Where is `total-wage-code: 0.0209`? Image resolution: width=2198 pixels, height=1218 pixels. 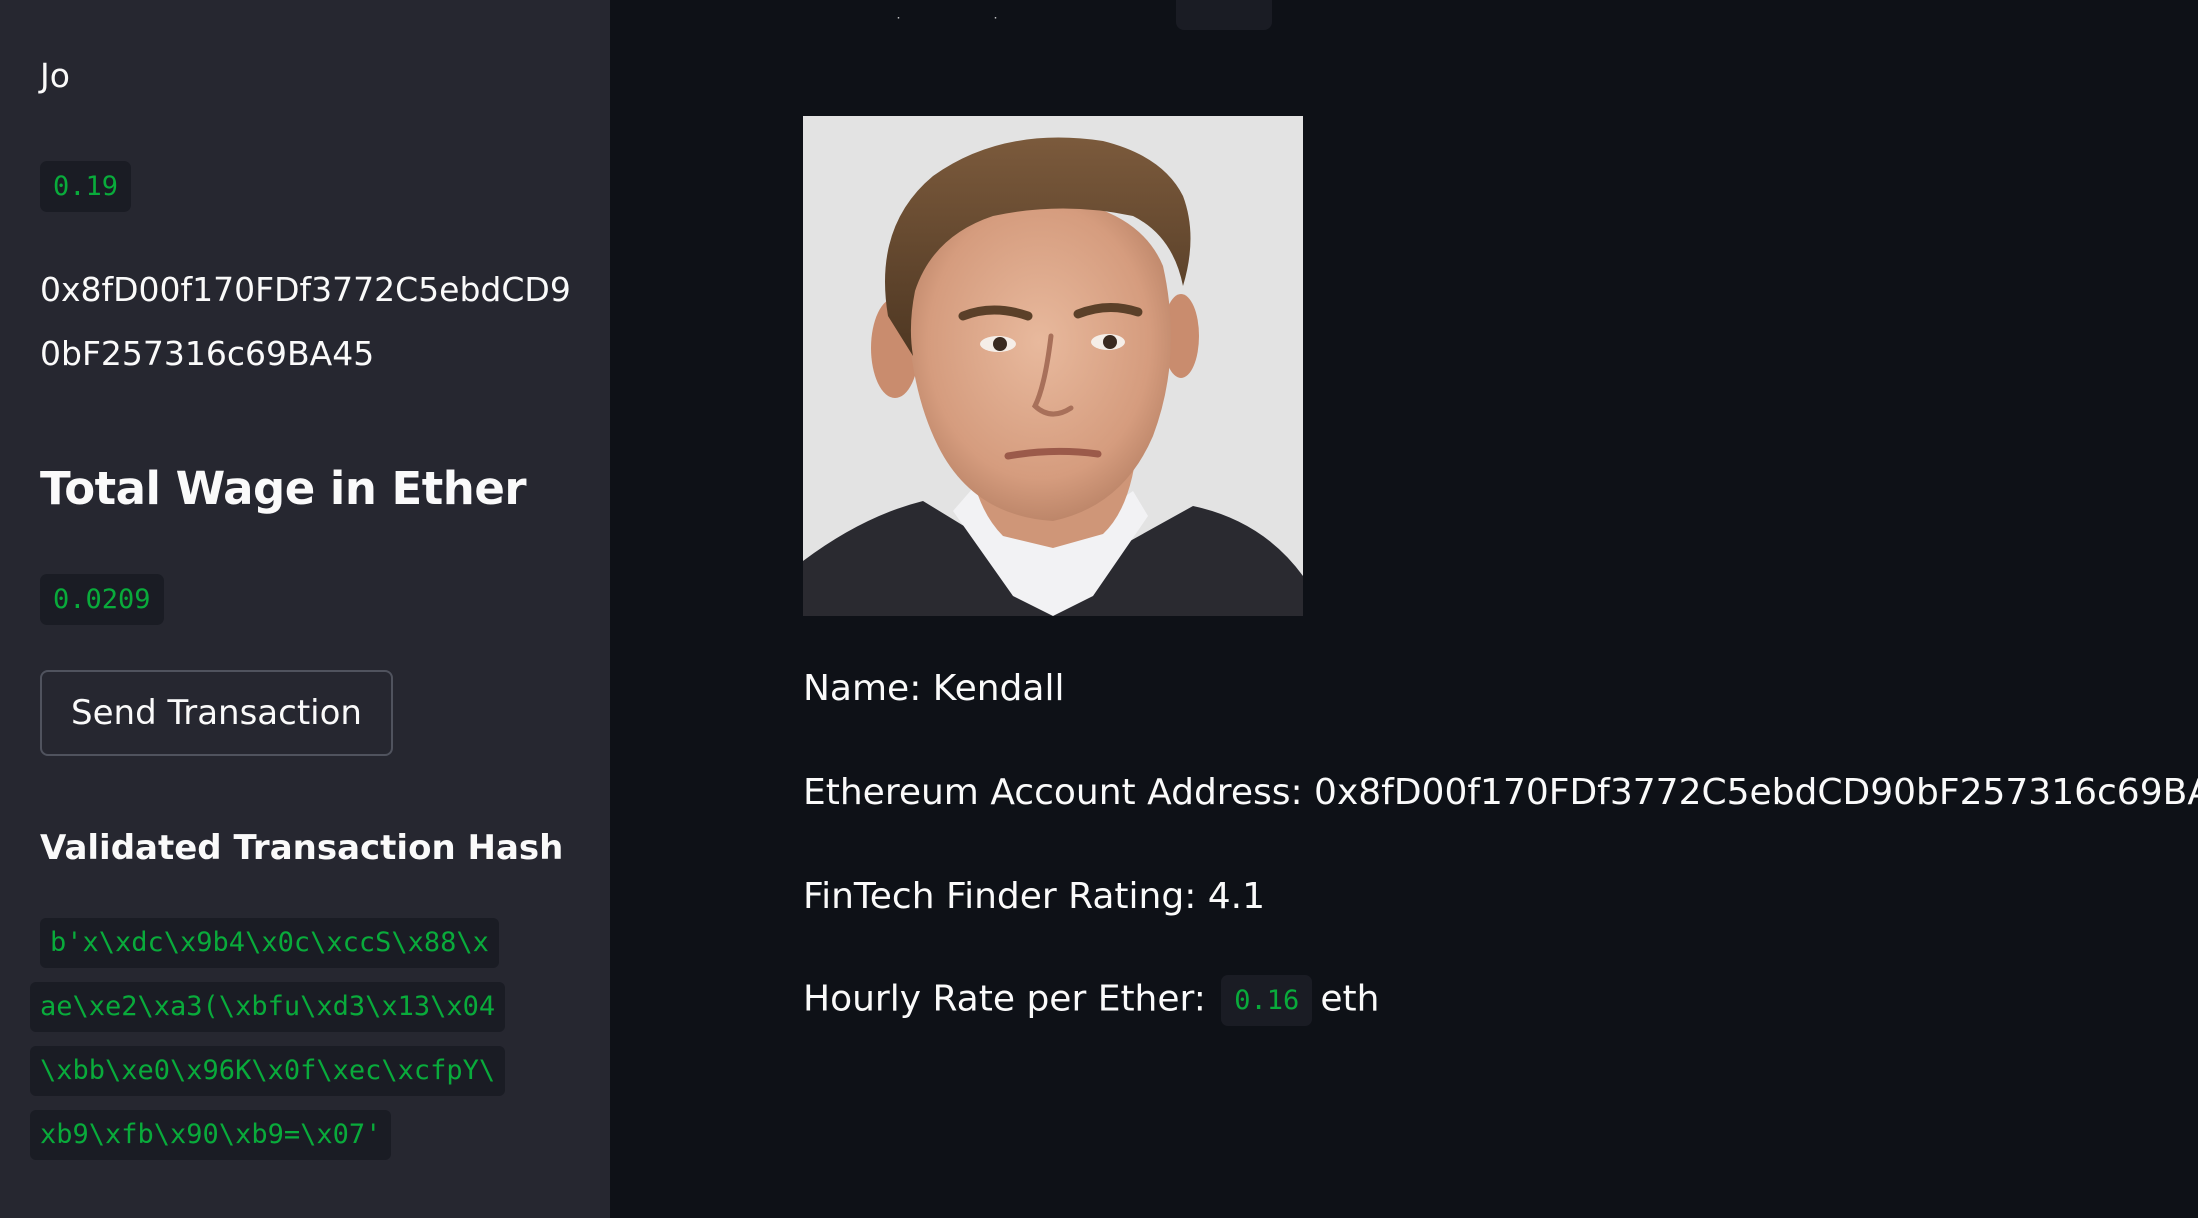 total-wage-code: 0.0209 is located at coordinates (102, 599).